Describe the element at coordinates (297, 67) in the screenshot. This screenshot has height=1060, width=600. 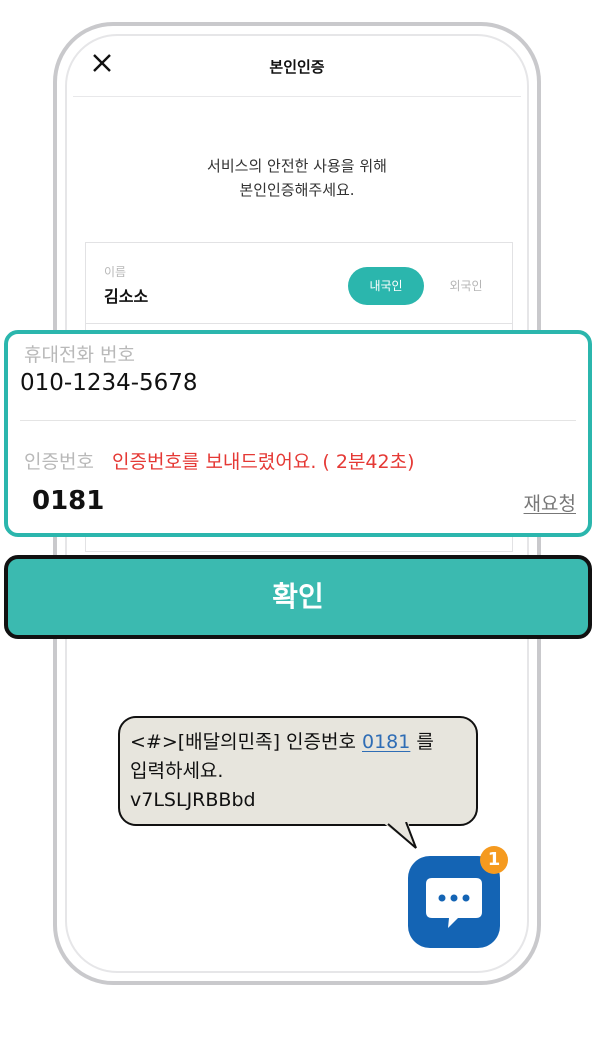
I see `page-title: 본인인증` at that location.